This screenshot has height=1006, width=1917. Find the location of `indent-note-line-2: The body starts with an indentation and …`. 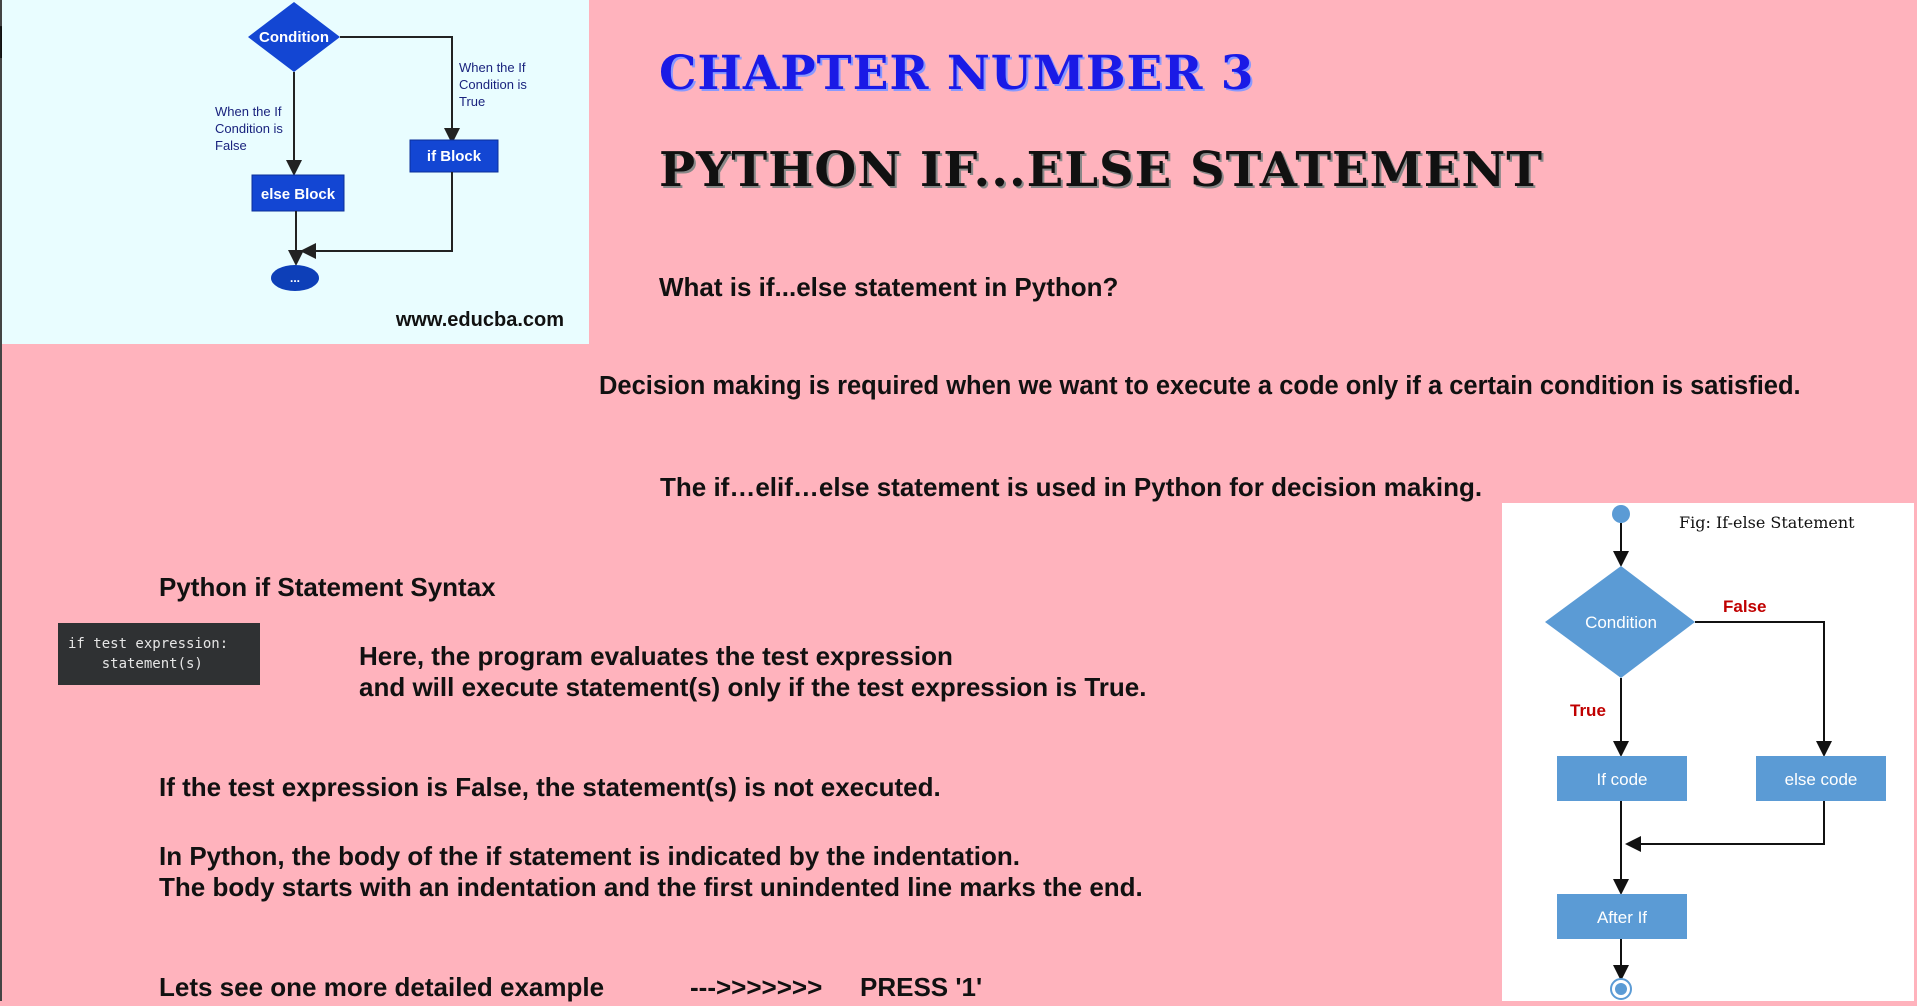

indent-note-line-2: The body starts with an indentation and … is located at coordinates (651, 887).